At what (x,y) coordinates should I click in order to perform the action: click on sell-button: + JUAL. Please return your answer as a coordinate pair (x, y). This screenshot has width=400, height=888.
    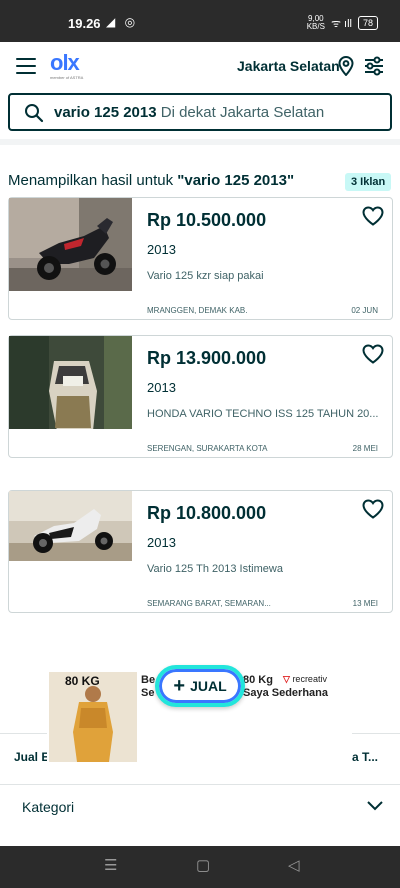
    Looking at the image, I should click on (200, 686).